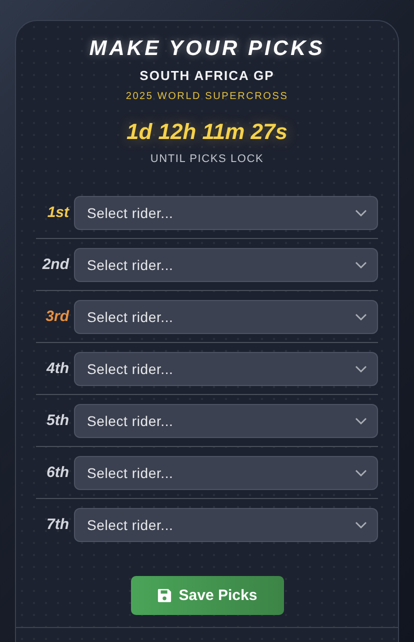 Image resolution: width=414 pixels, height=642 pixels. I want to click on place-label: 7th, so click(57, 524).